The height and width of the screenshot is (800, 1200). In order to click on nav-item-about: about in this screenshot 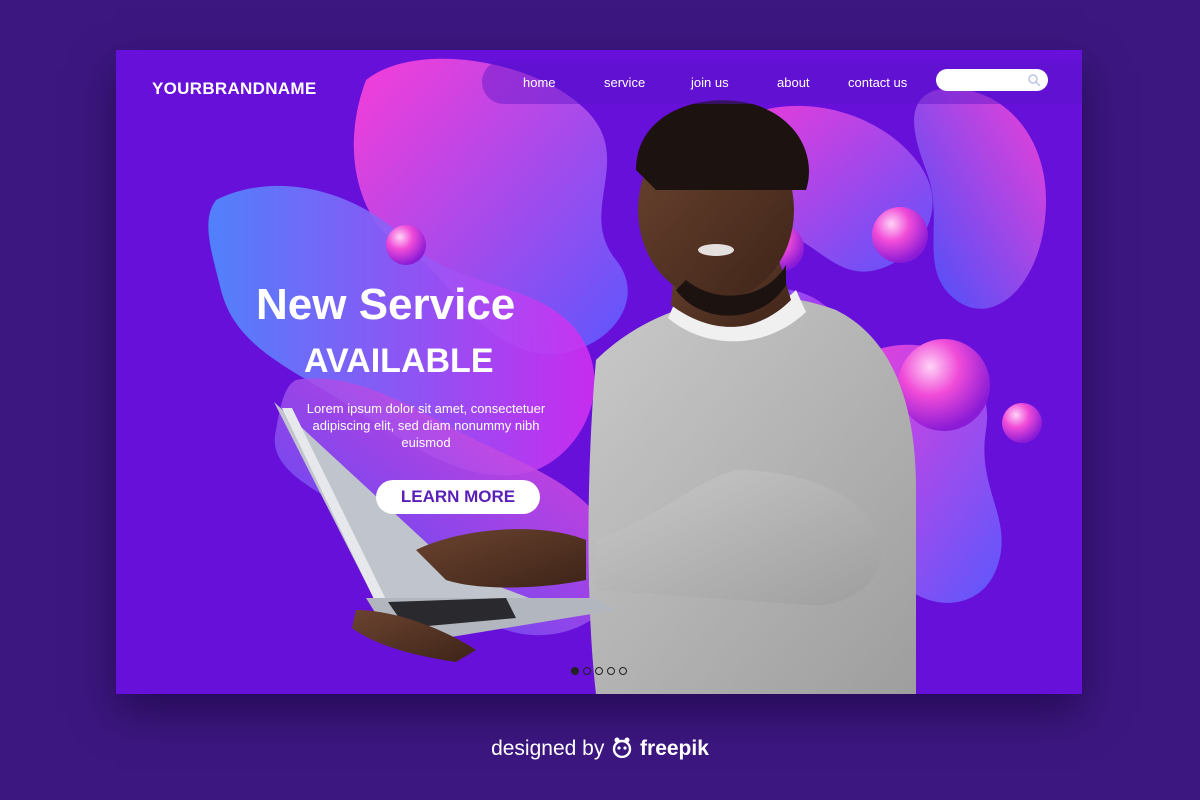, I will do `click(793, 82)`.